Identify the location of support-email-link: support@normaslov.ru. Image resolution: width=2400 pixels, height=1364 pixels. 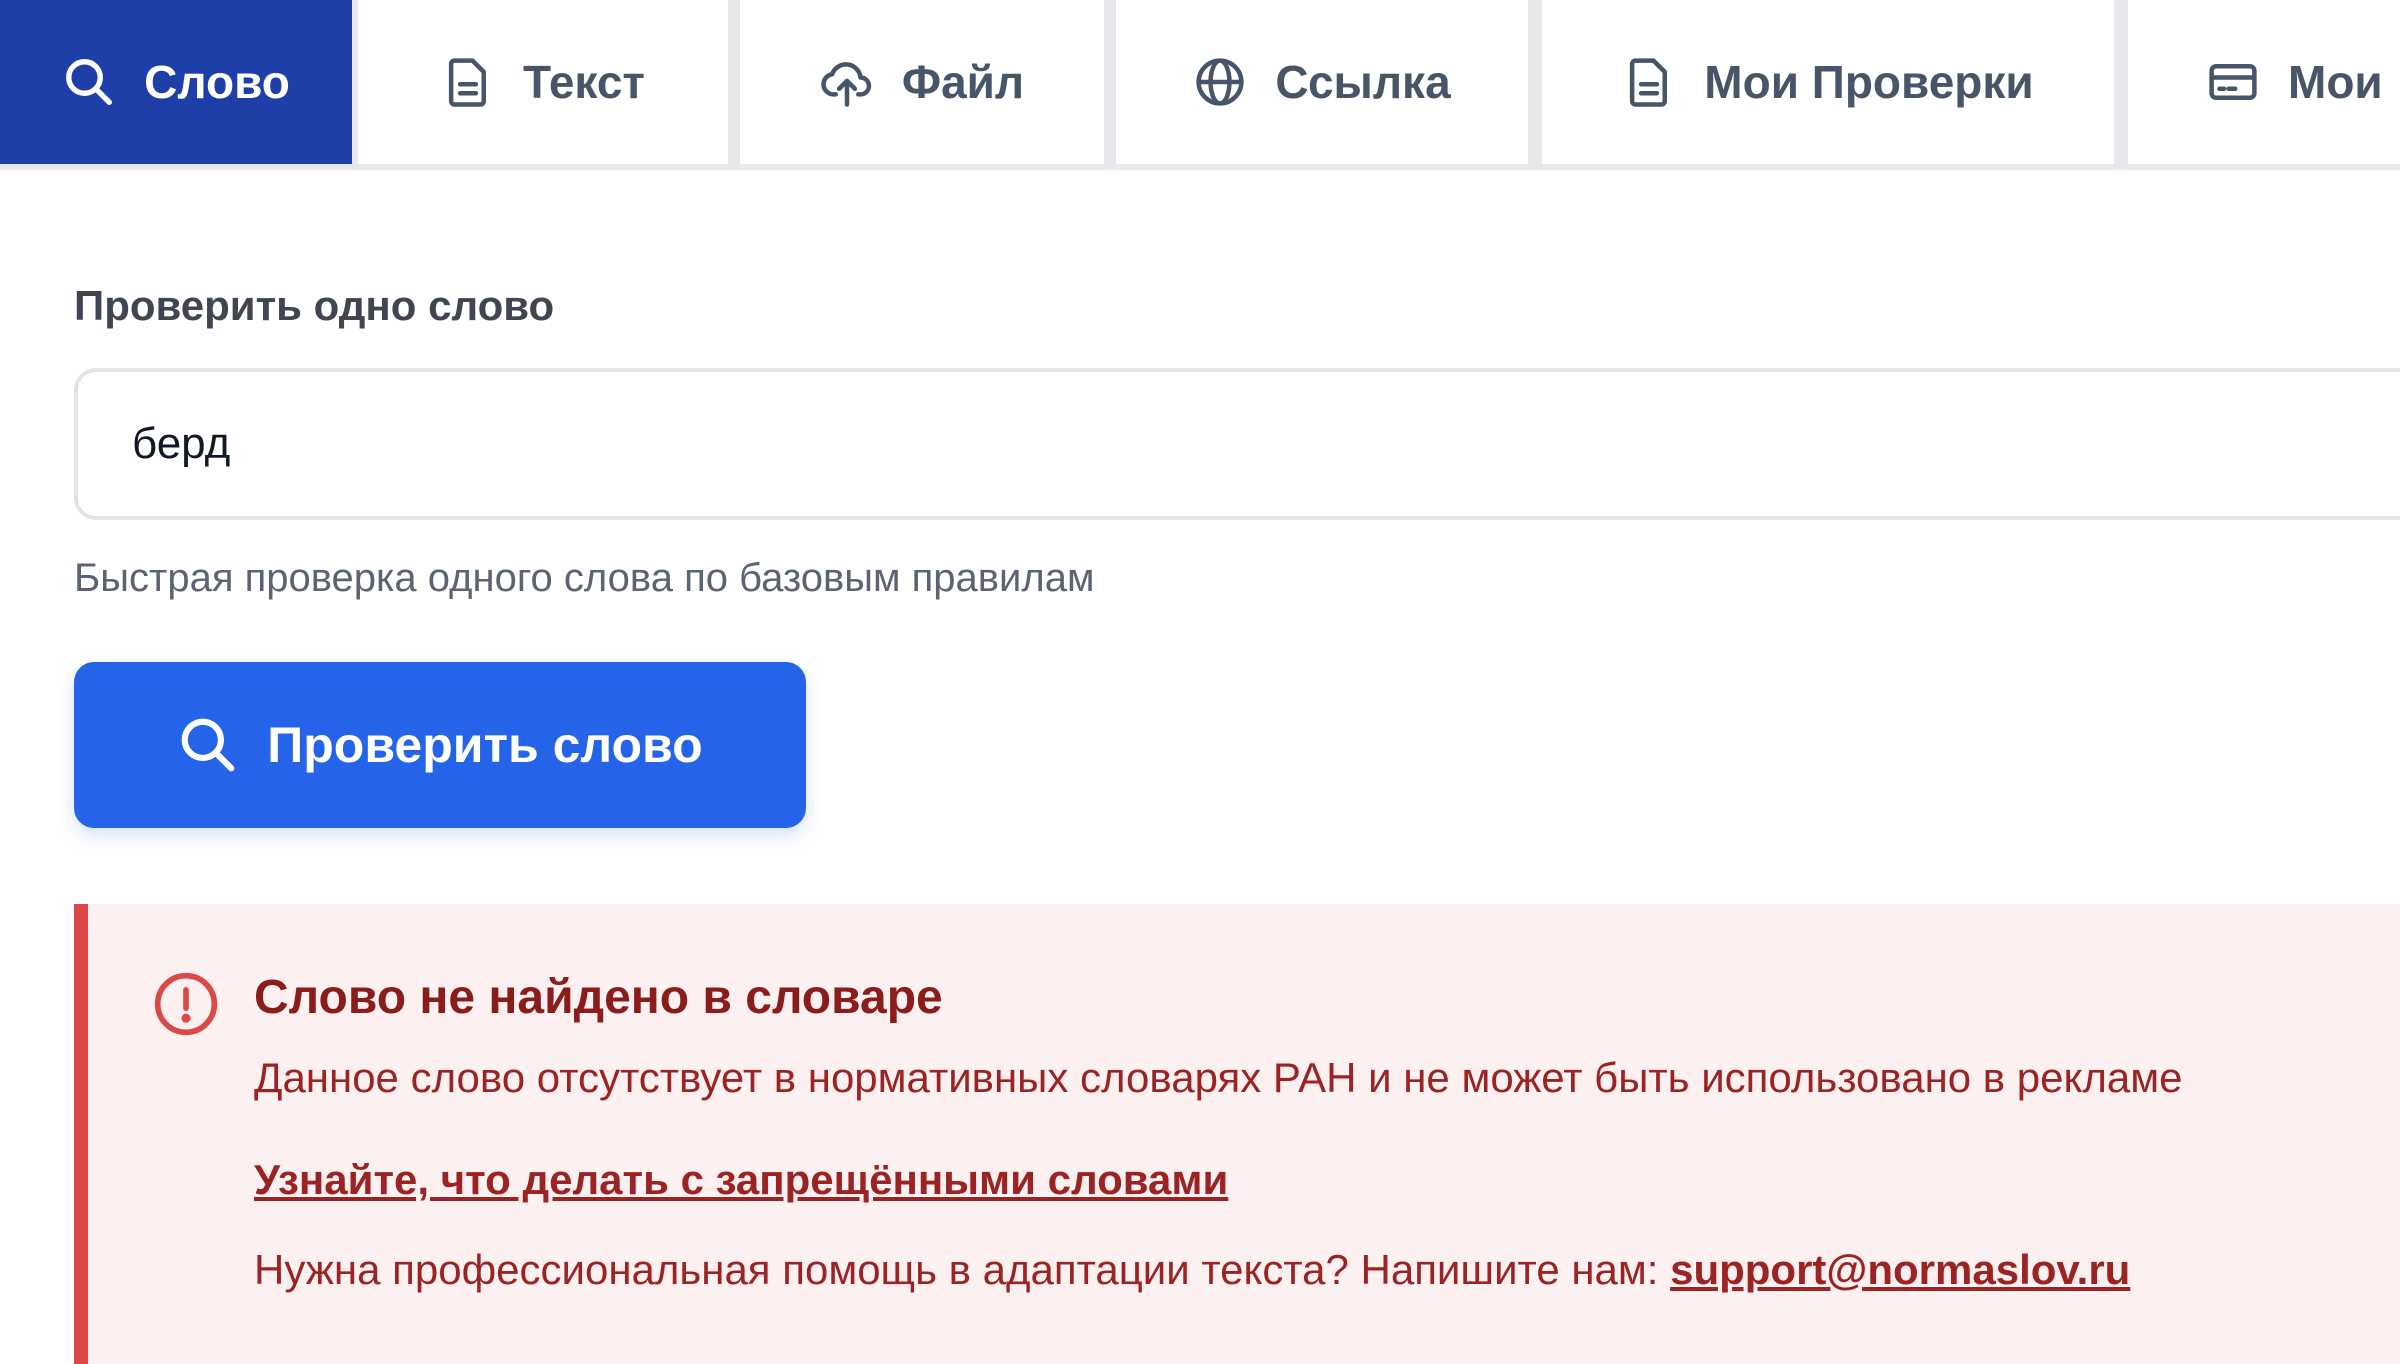
(1900, 1269).